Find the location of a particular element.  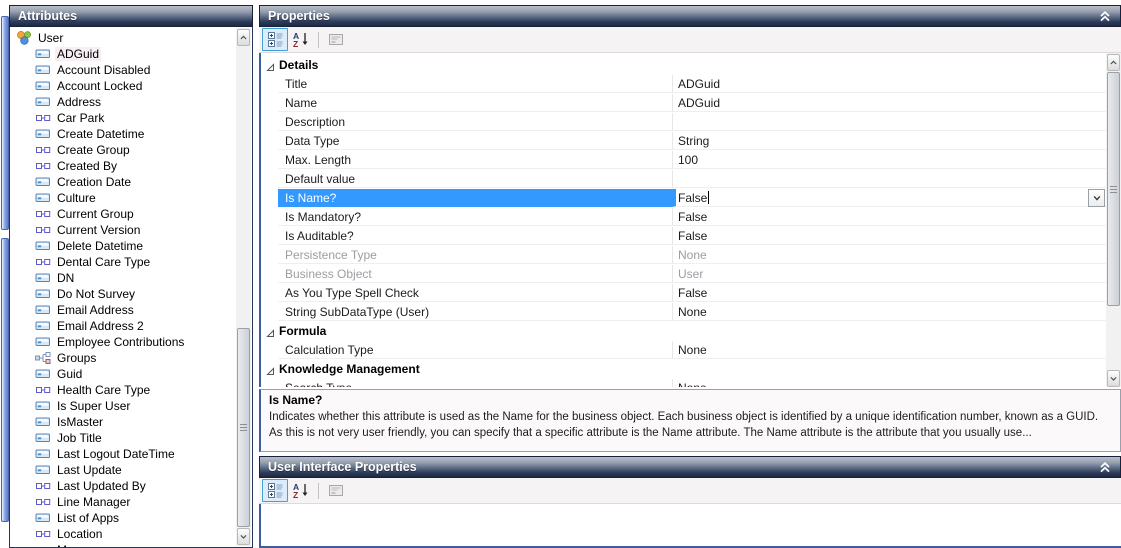

tree-item-email-address-2: Email Address 2 is located at coordinates (78, 326).